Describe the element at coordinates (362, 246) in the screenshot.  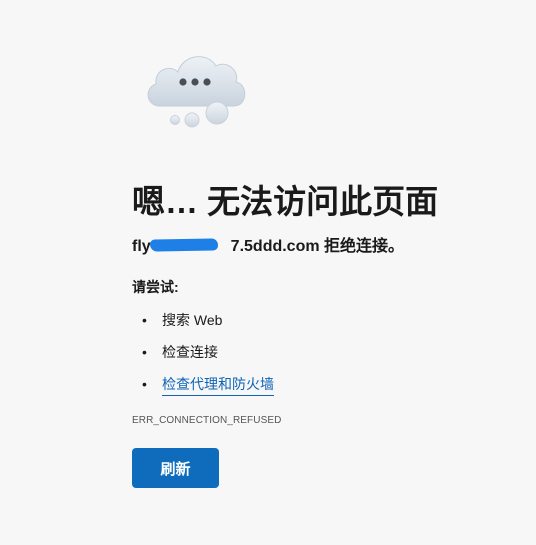
I see `refused-text: 拒绝连接。` at that location.